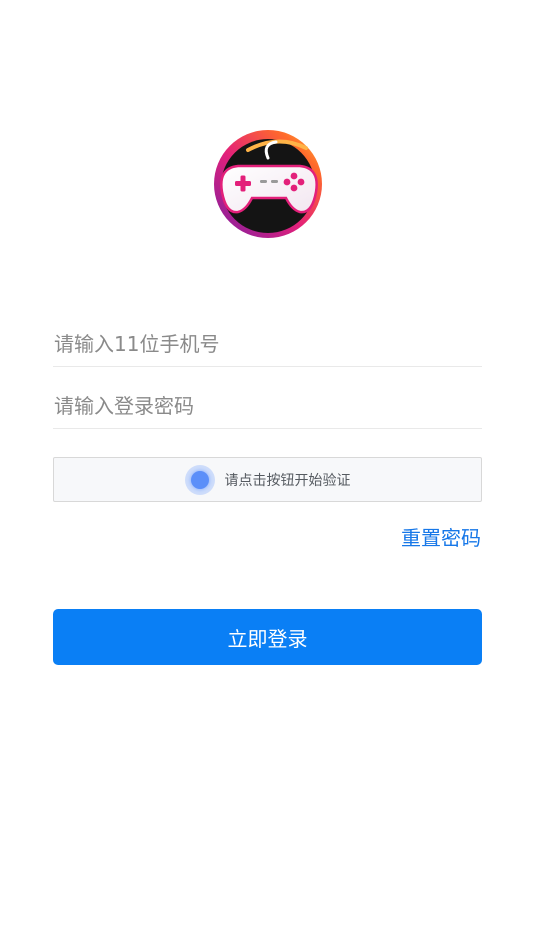 The image size is (534, 949). I want to click on password-field, so click(267, 406).